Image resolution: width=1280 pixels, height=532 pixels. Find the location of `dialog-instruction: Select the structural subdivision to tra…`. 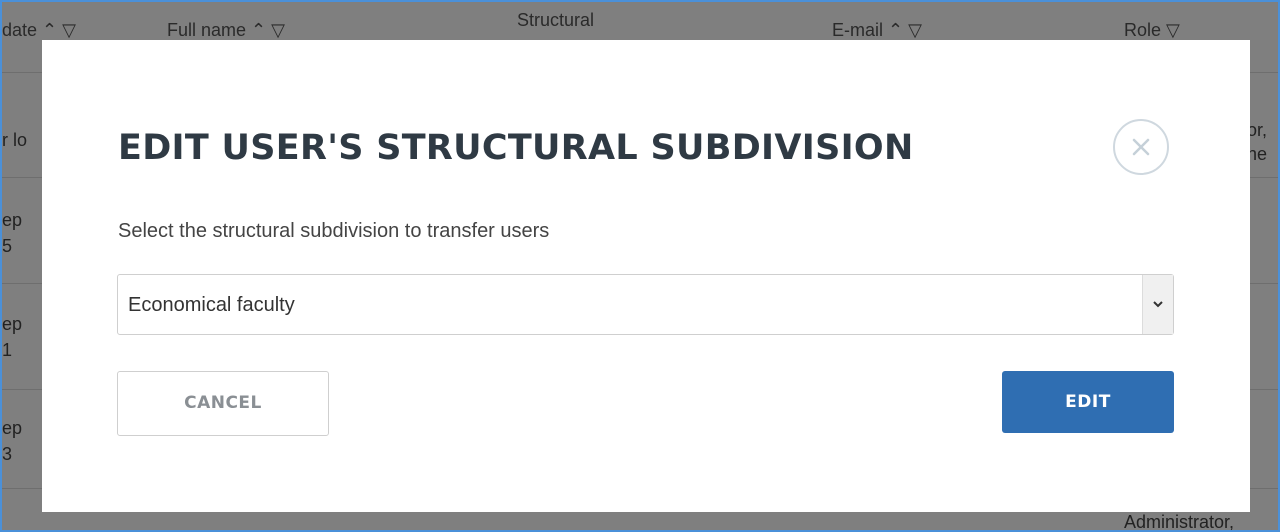

dialog-instruction: Select the structural subdivision to tra… is located at coordinates (334, 231).